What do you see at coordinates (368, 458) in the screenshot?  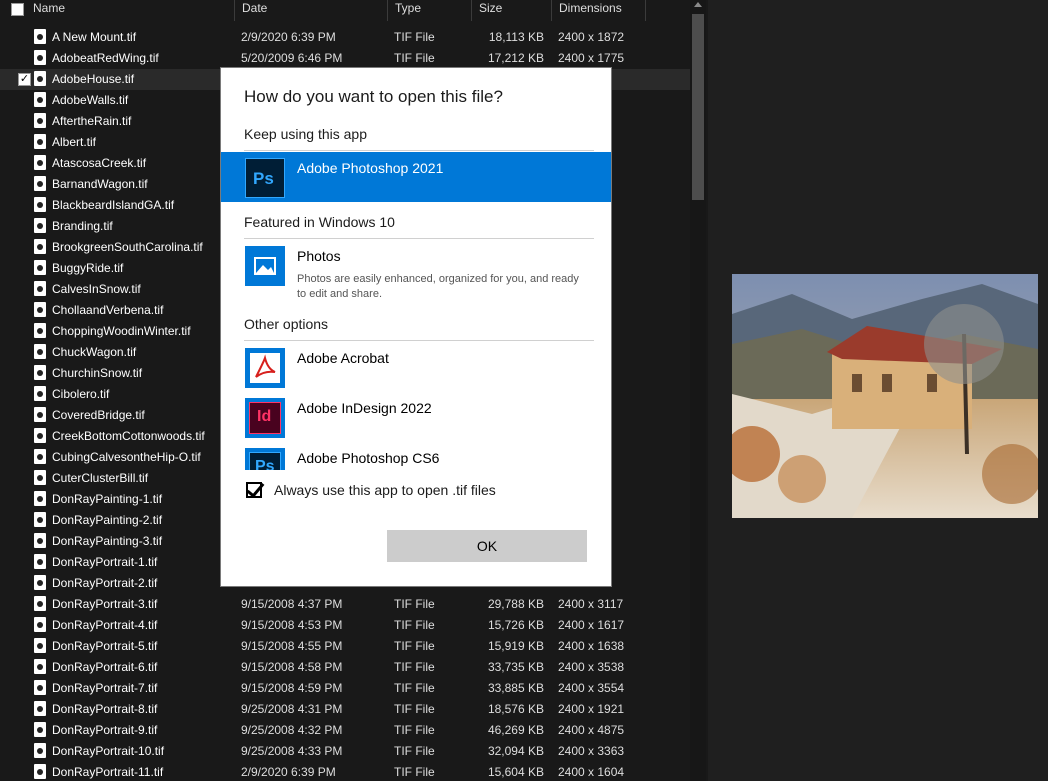 I see `app-name: Adobe Photoshop CS6` at bounding box center [368, 458].